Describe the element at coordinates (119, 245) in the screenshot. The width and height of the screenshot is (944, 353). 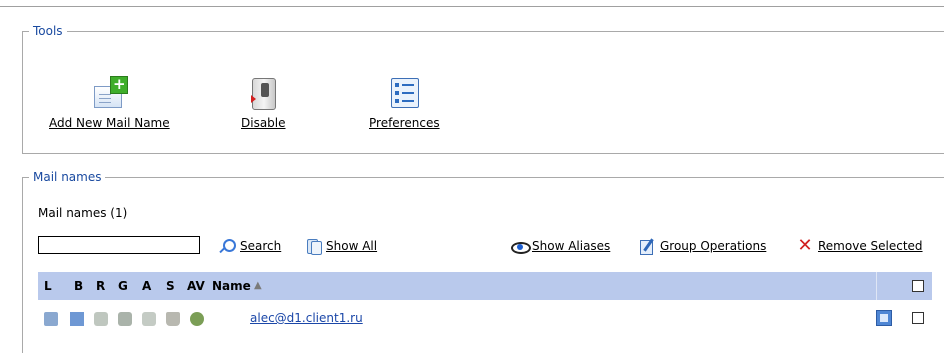
I see `search-input` at that location.